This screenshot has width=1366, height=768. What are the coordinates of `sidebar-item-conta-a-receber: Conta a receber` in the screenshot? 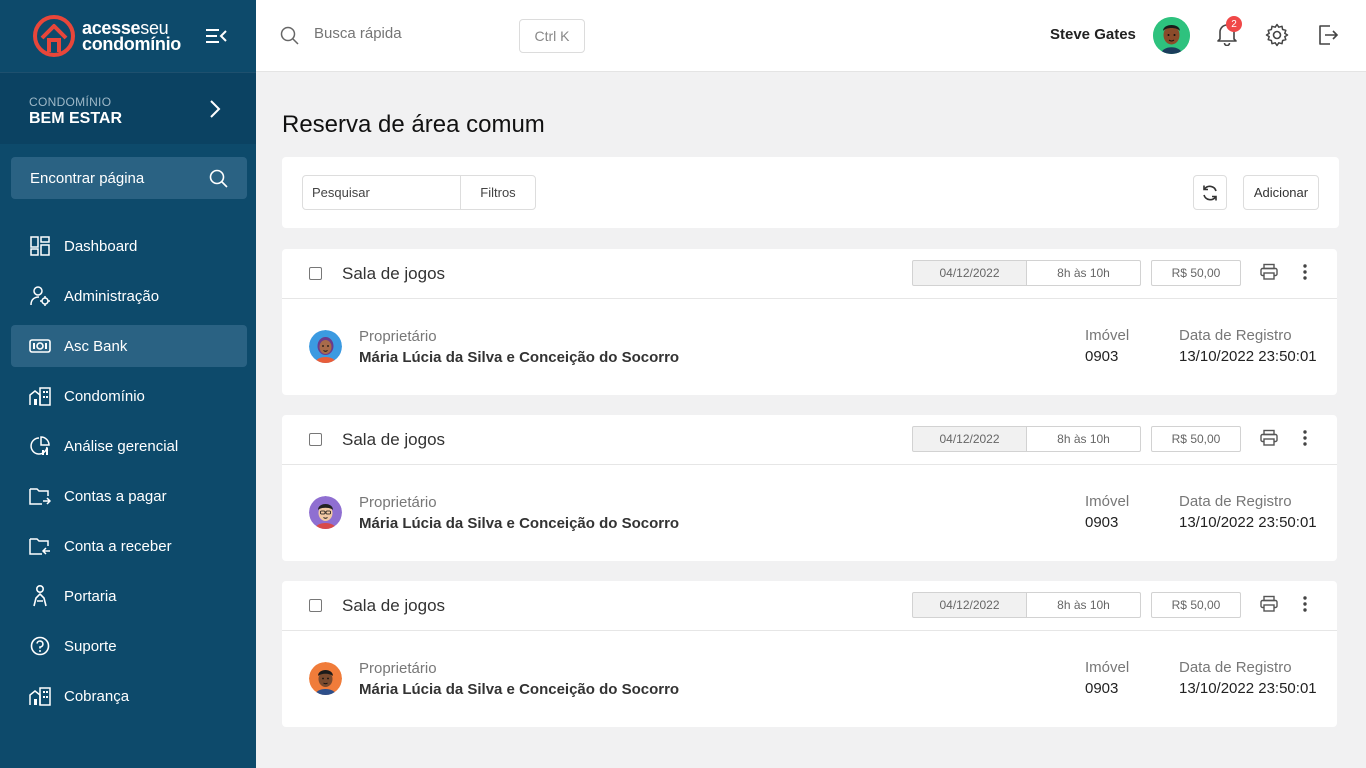 It's located at (129, 546).